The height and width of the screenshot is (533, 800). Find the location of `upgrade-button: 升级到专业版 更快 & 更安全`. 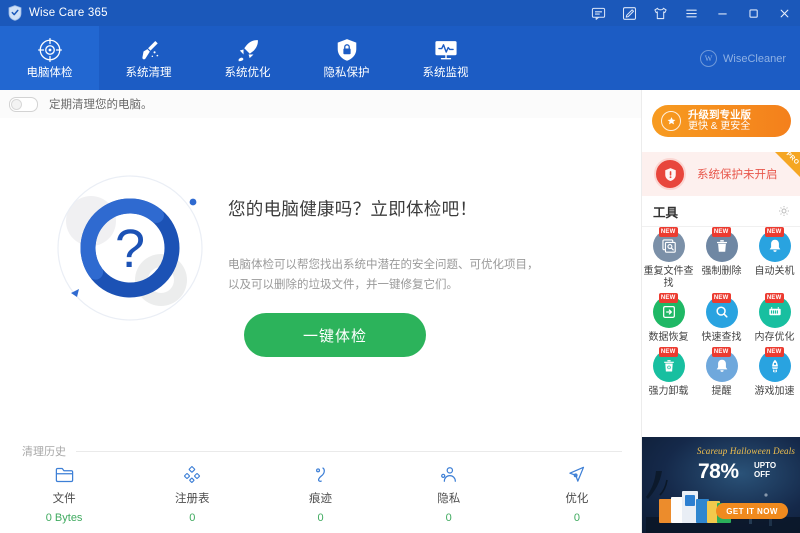

upgrade-button: 升级到专业版 更快 & 更安全 is located at coordinates (721, 121).